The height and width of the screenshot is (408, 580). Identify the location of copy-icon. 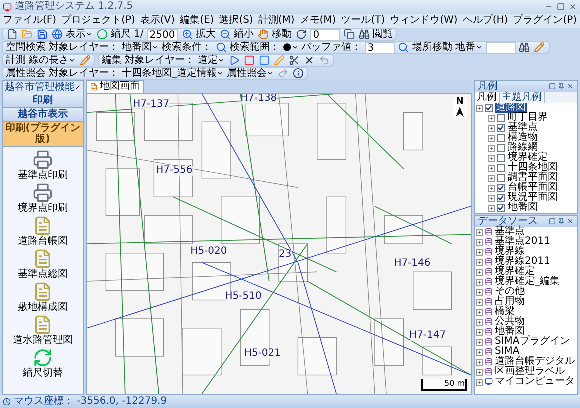
(349, 34).